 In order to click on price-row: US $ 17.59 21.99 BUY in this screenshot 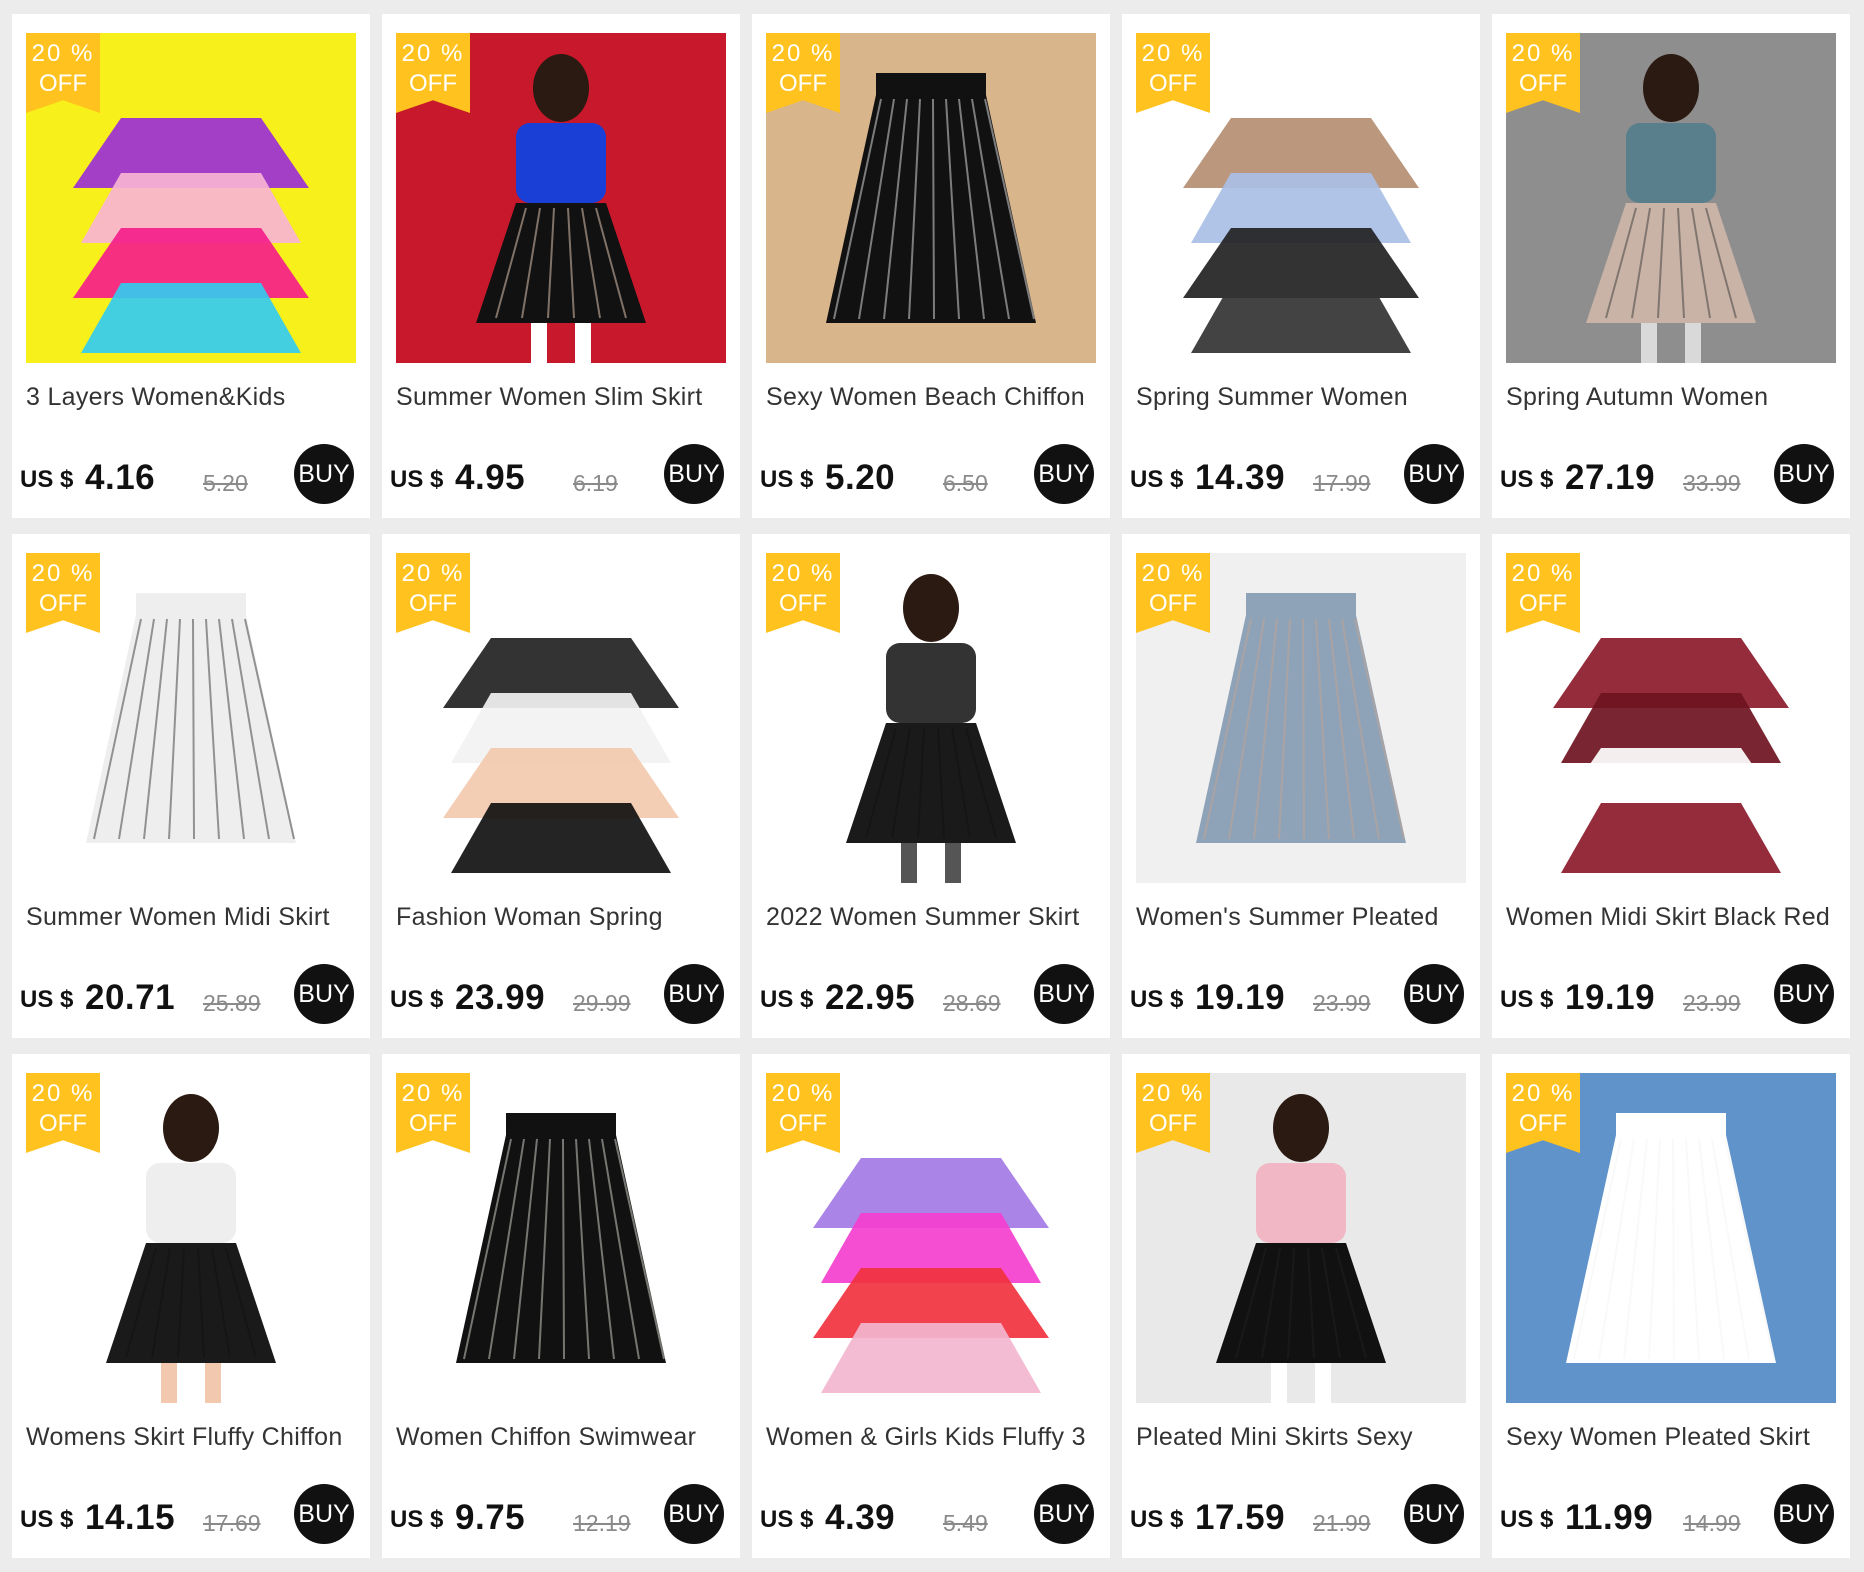, I will do `click(1301, 1514)`.